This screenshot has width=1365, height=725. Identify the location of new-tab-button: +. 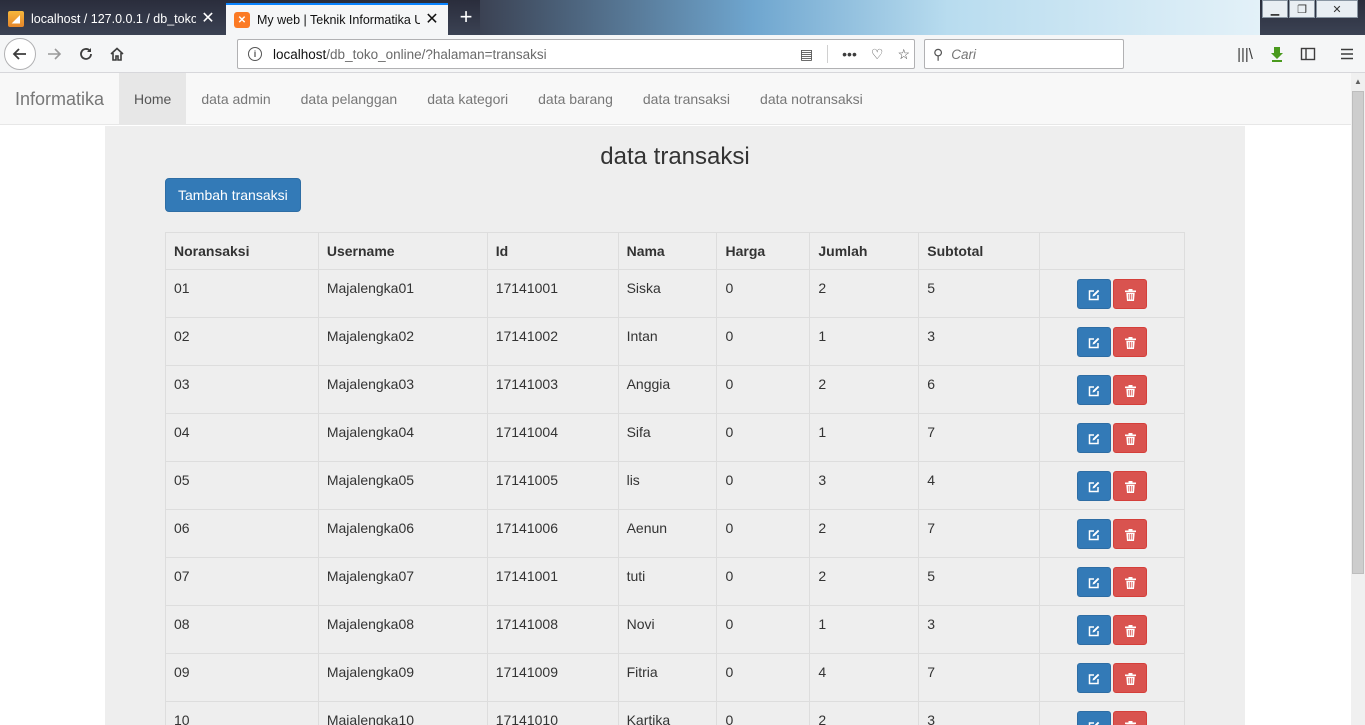
(466, 17).